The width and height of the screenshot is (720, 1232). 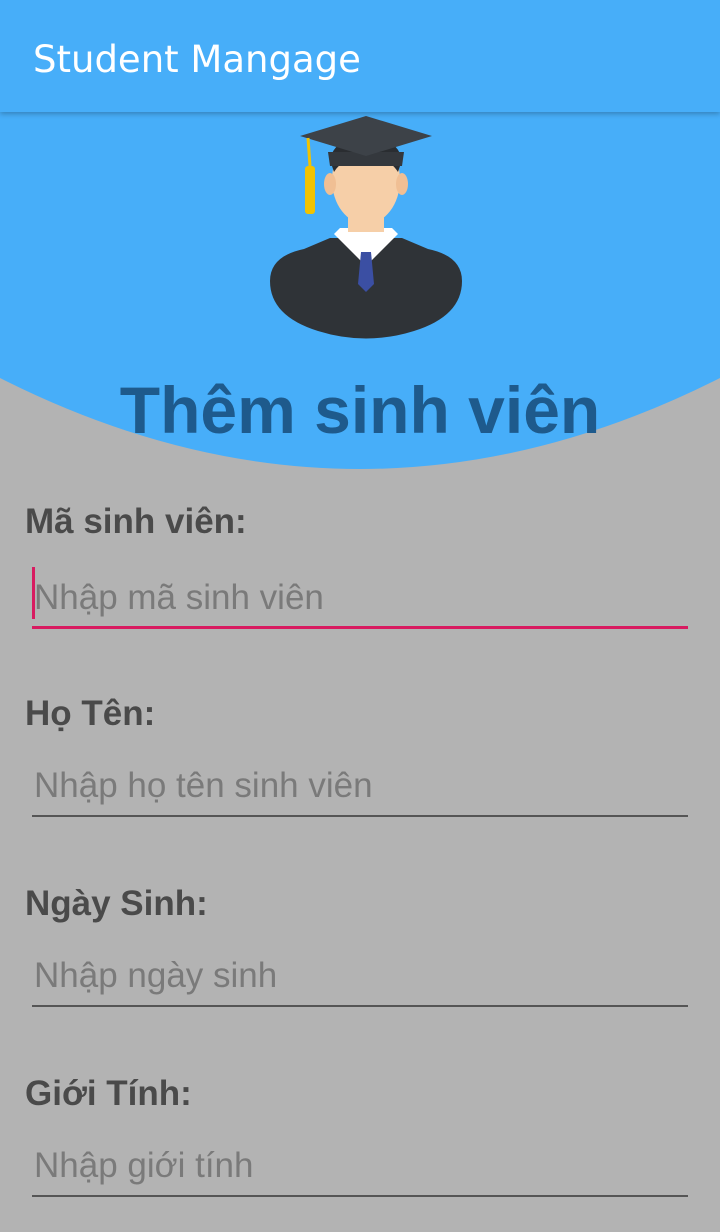 What do you see at coordinates (116, 903) in the screenshot?
I see `birth-date-label: Ngày Sinh:` at bounding box center [116, 903].